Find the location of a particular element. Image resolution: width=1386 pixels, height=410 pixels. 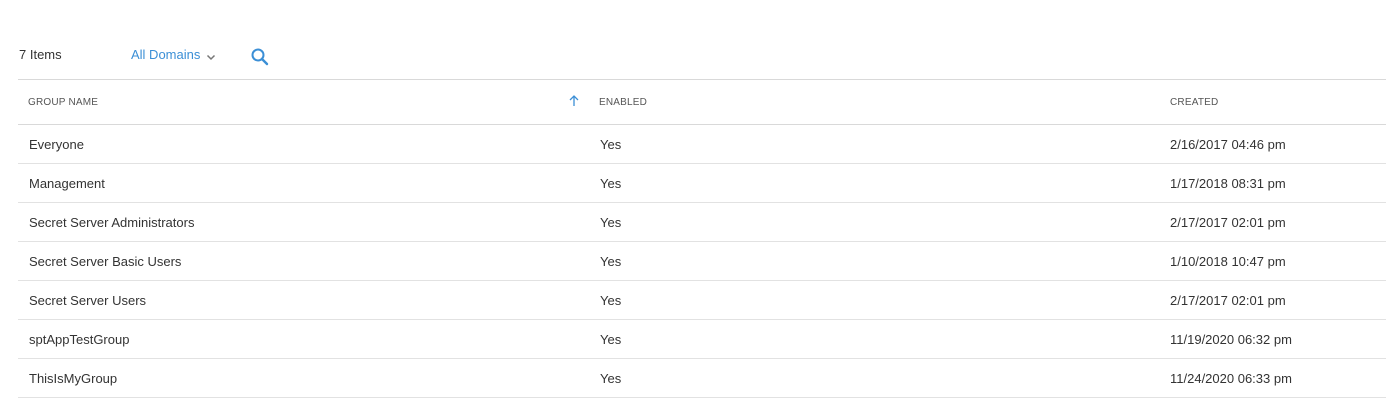

created-cell: 11/19/2020 06:32 pm is located at coordinates (1231, 339).